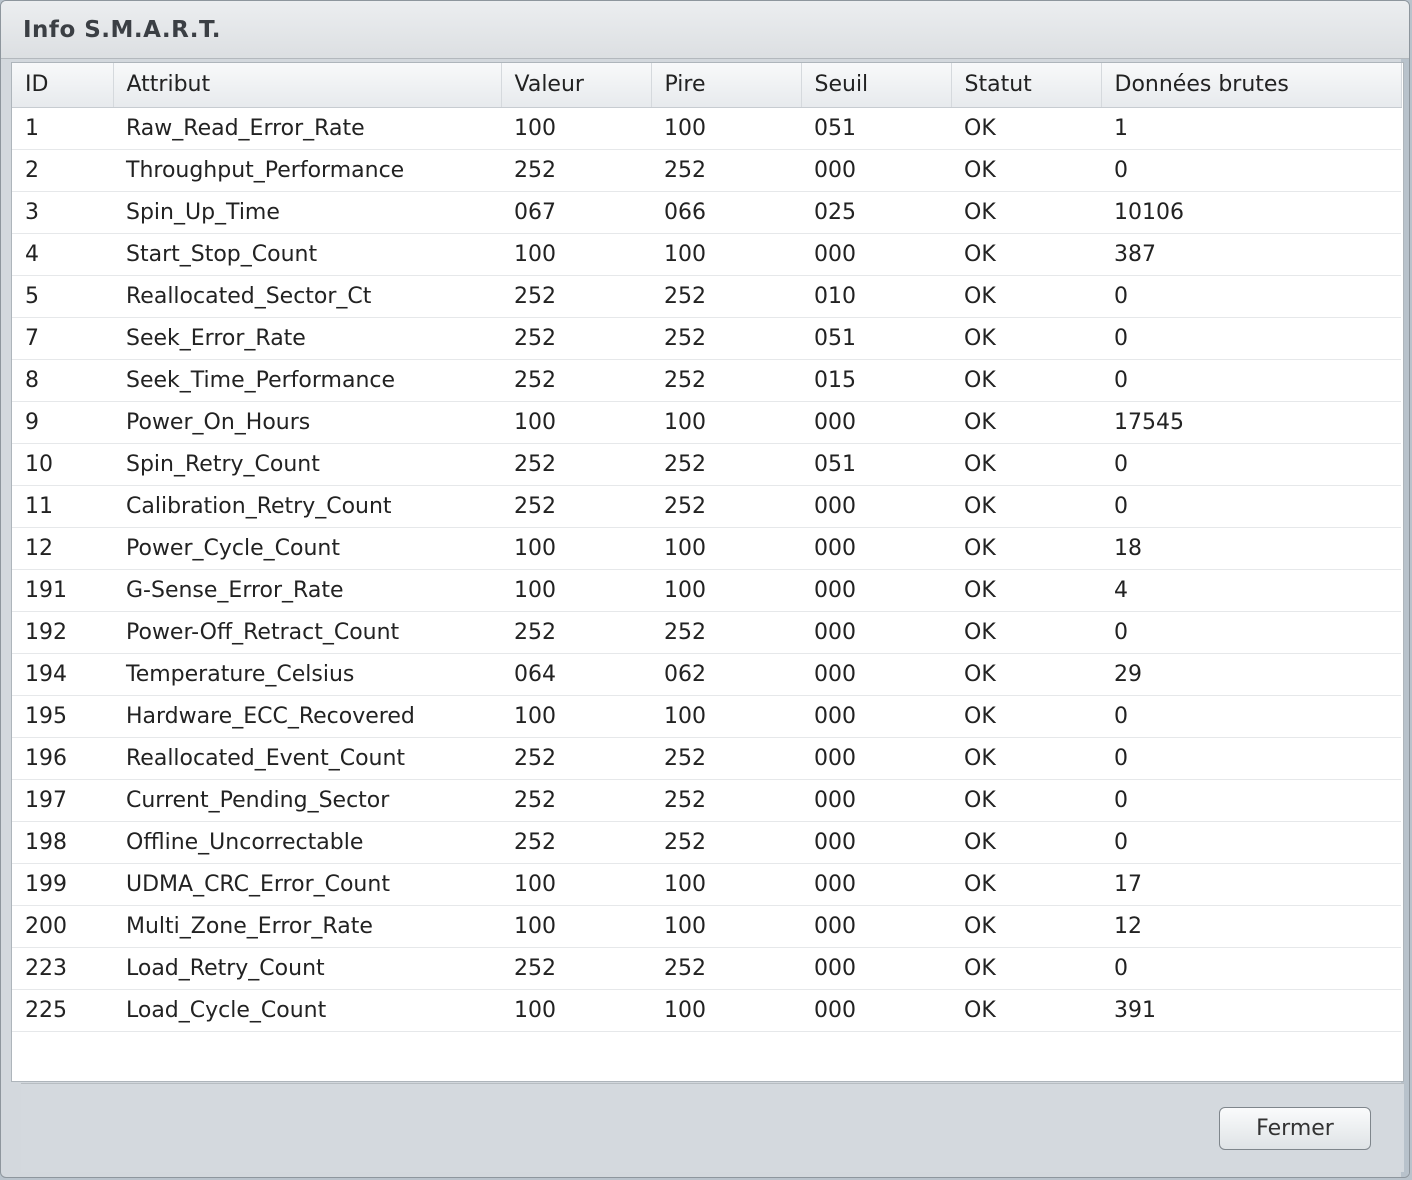  What do you see at coordinates (307, 800) in the screenshot?
I see `cell-attribute: Current_Pending_Sector` at bounding box center [307, 800].